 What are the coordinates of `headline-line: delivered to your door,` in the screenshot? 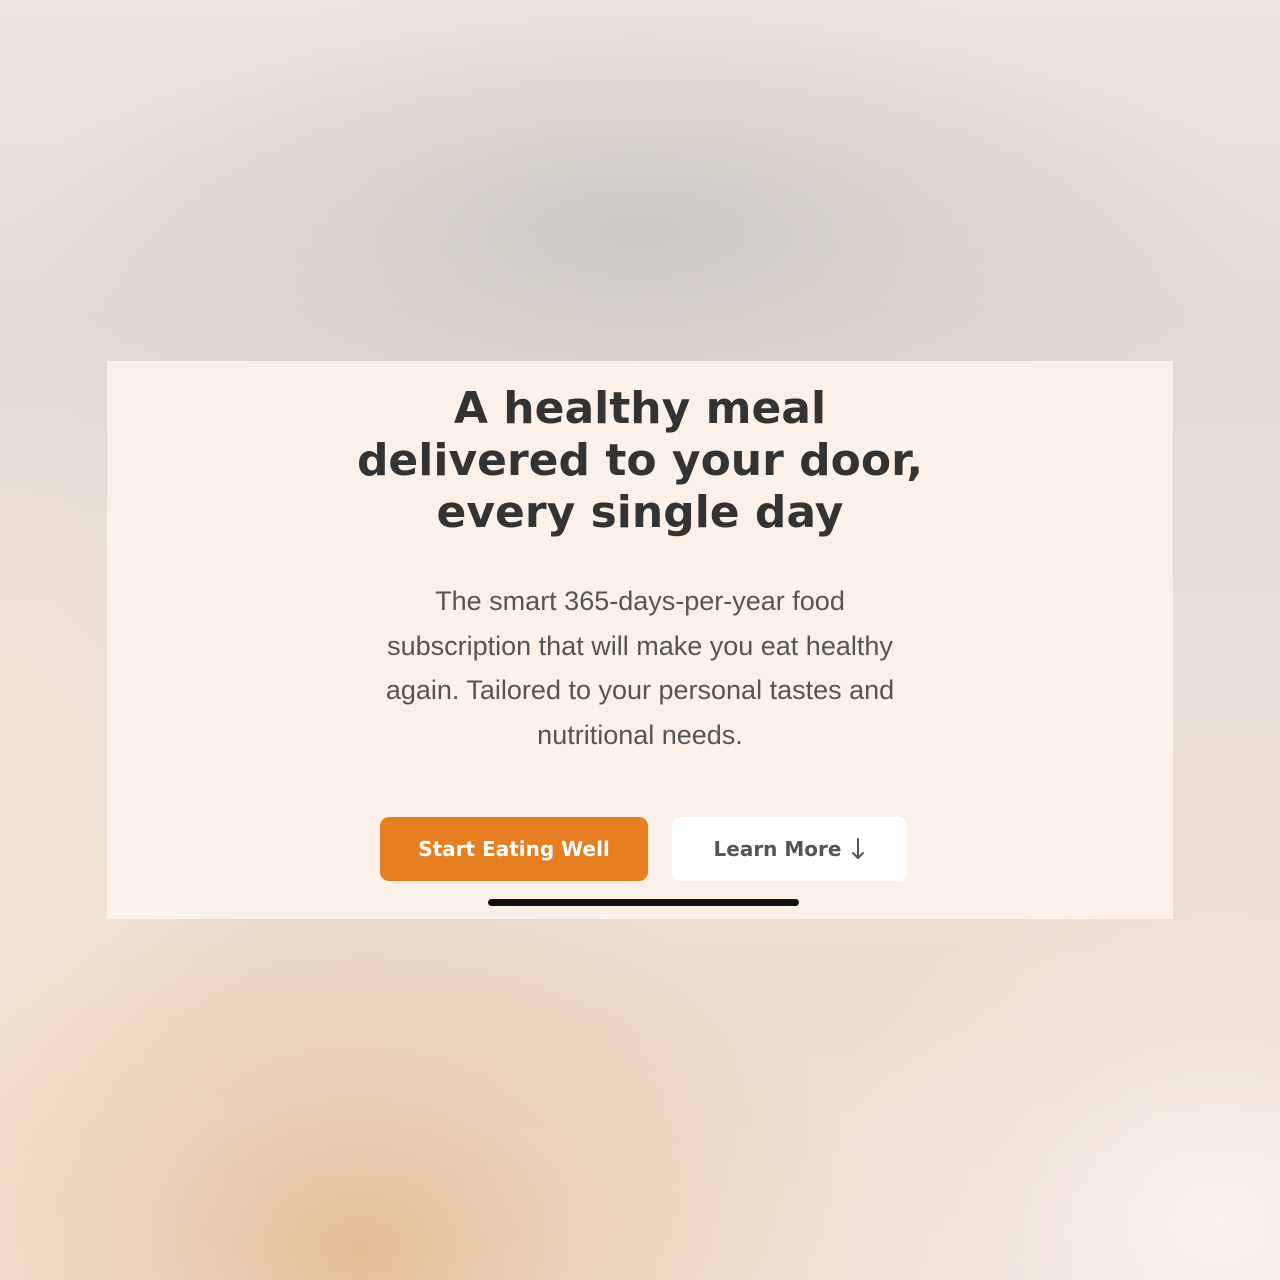 It's located at (640, 460).